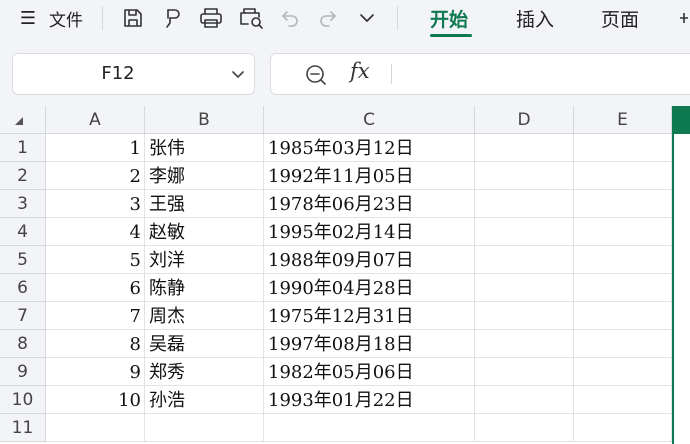 Image resolution: width=690 pixels, height=444 pixels. What do you see at coordinates (23, 316) in the screenshot?
I see `row-header: 7` at bounding box center [23, 316].